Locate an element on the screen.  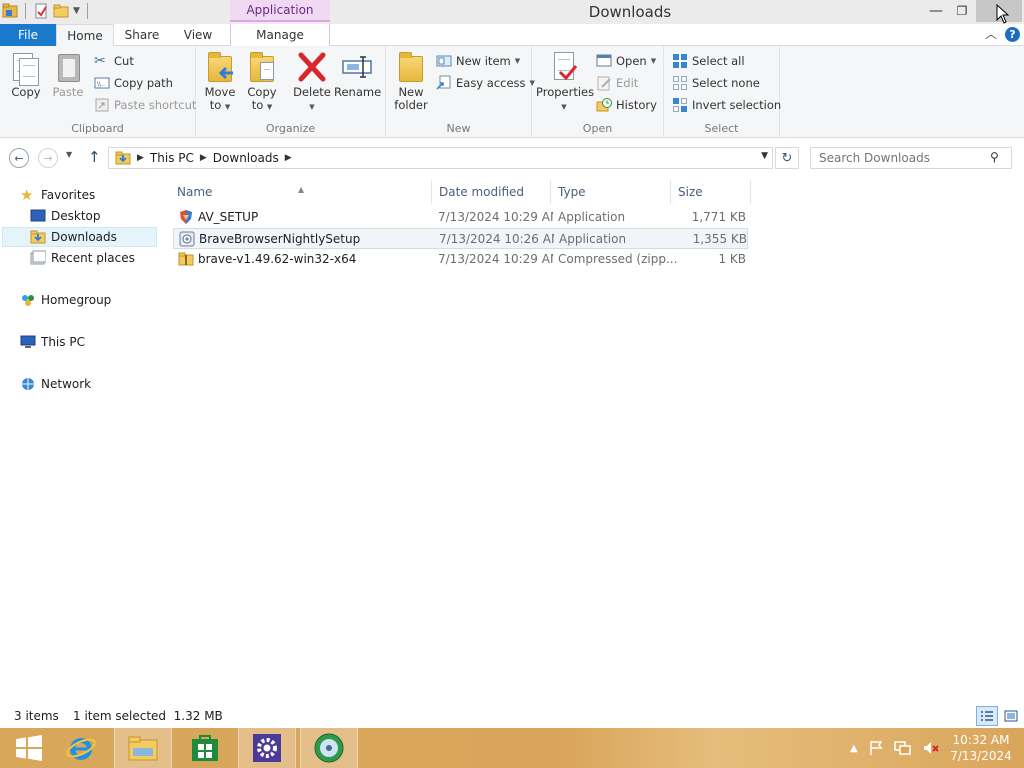
copy-to-label-1: Copy is located at coordinates (262, 92).